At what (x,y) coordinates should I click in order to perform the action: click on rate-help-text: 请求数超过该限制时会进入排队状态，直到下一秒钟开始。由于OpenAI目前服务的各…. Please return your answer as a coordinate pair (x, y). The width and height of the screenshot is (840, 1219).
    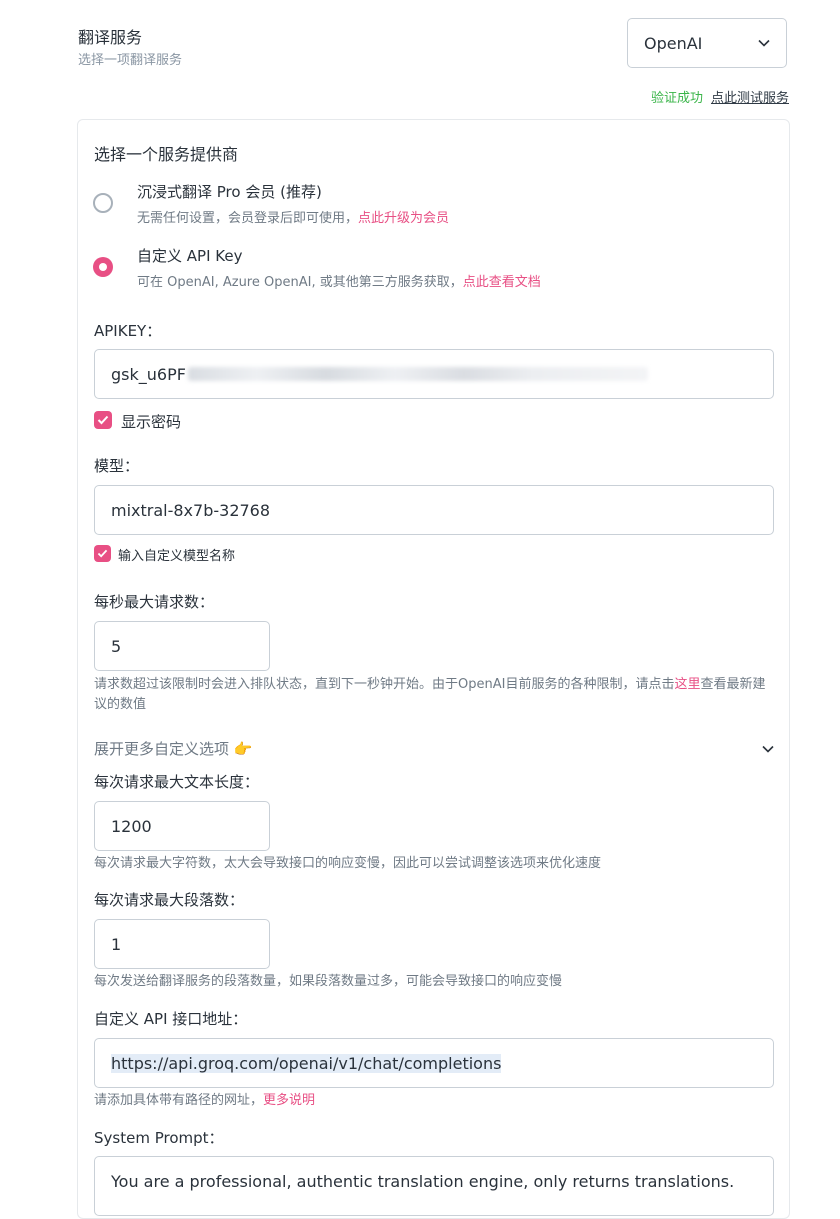
    Looking at the image, I should click on (384, 684).